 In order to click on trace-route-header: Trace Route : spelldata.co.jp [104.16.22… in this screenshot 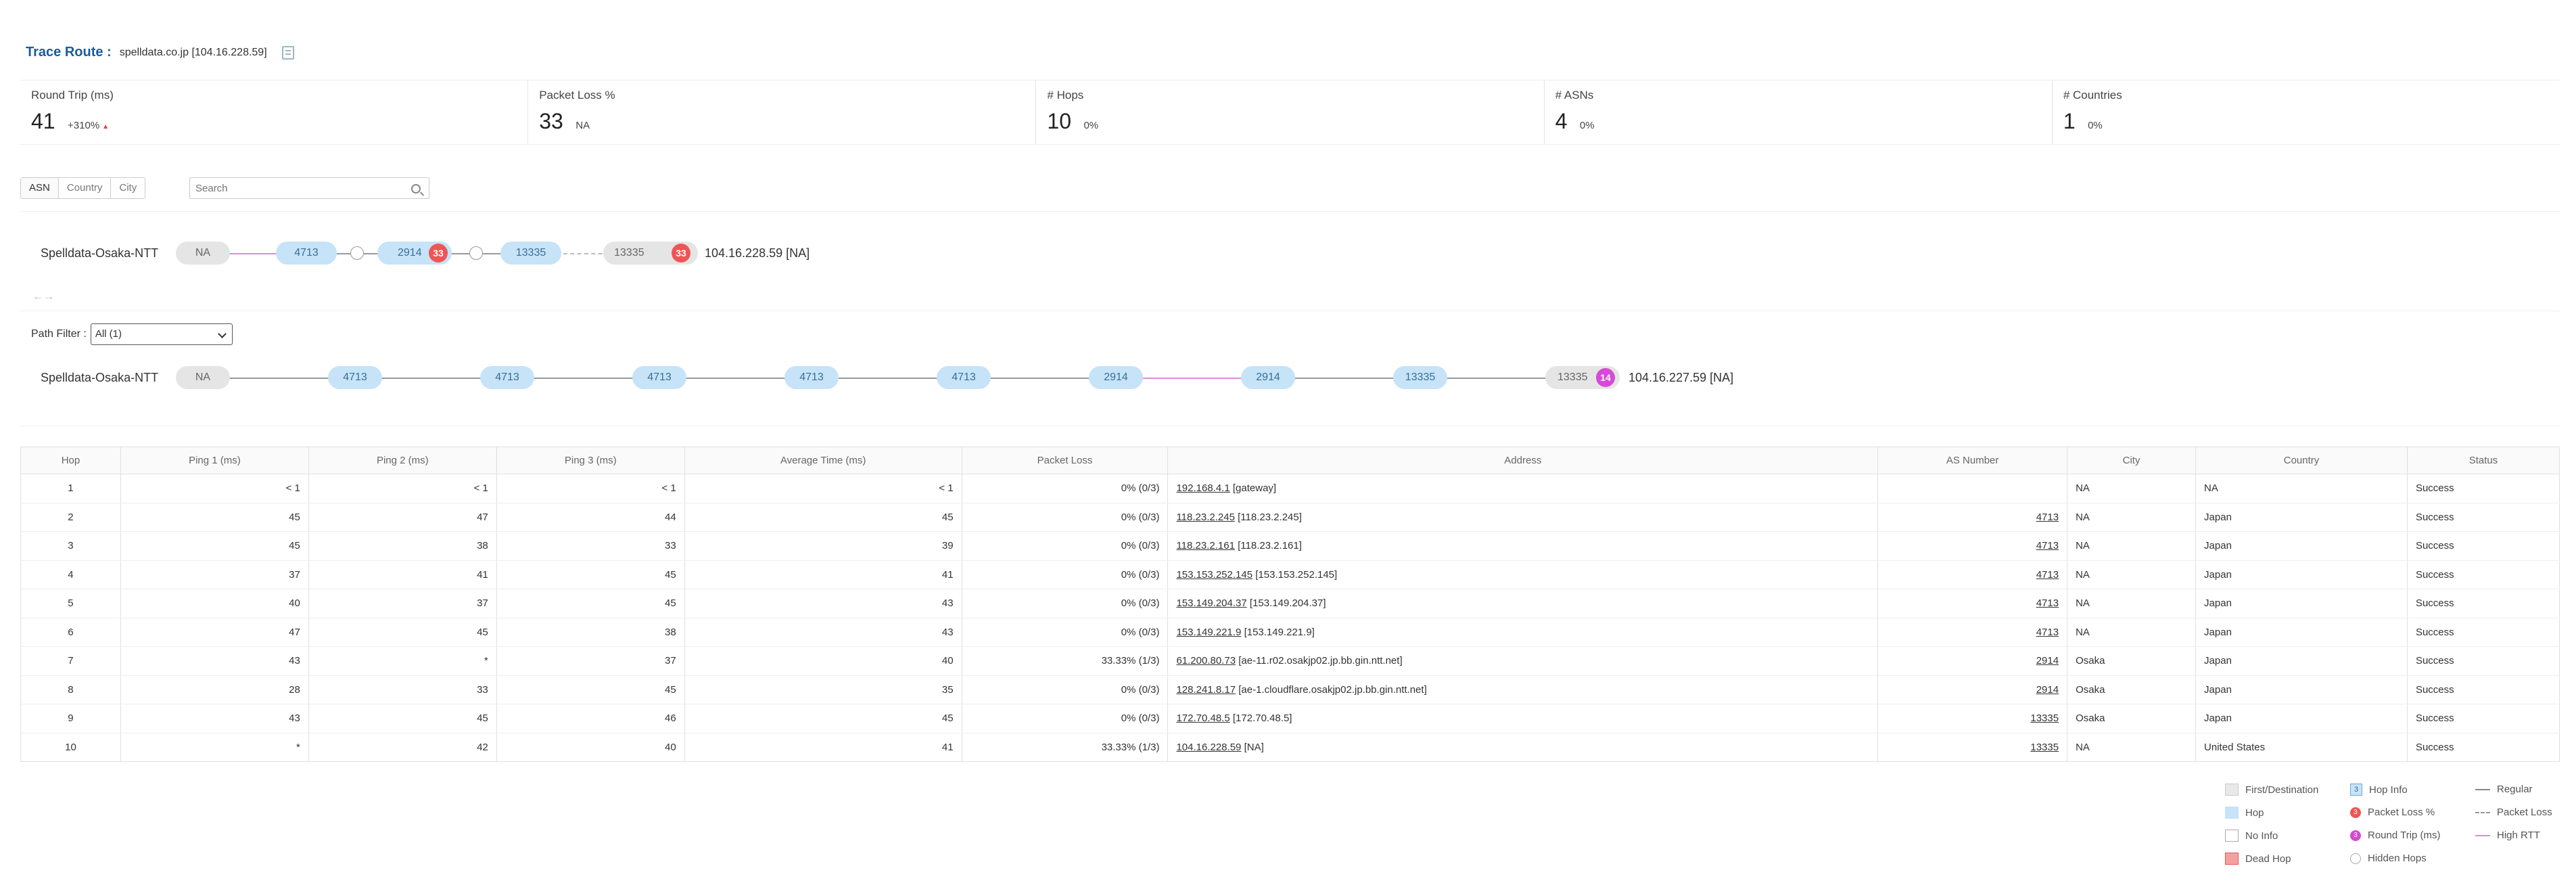, I will do `click(160, 52)`.